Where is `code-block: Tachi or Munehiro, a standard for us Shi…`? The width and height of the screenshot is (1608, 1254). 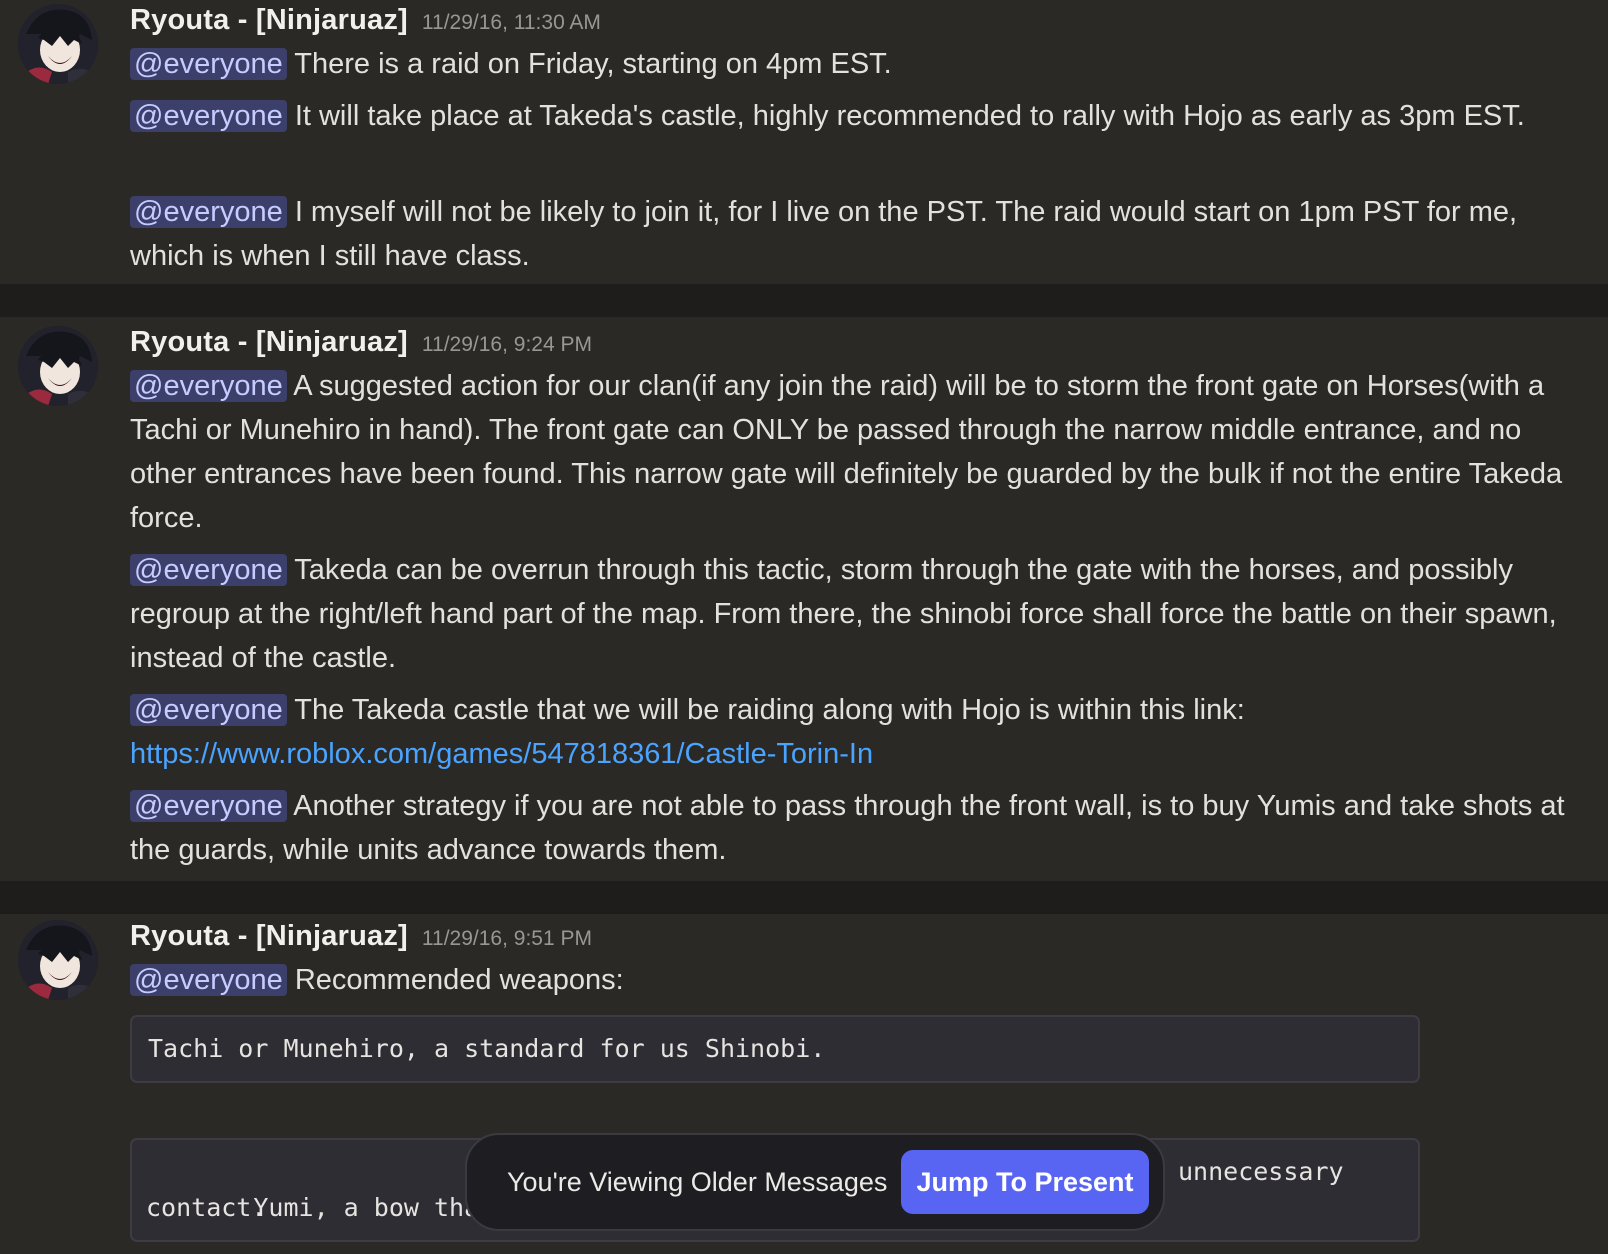 code-block: Tachi or Munehiro, a standard for us Shi… is located at coordinates (775, 1049).